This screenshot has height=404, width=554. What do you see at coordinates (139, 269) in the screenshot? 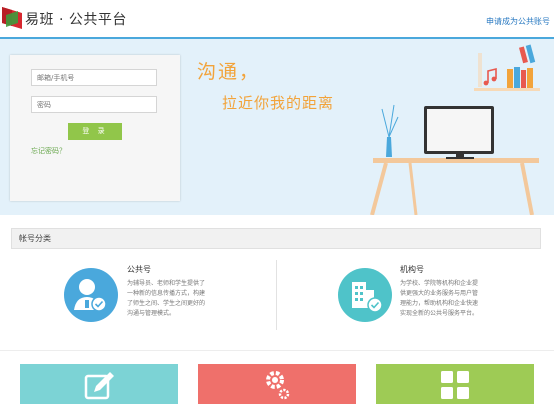
I see `public-account-title: 公共号` at bounding box center [139, 269].